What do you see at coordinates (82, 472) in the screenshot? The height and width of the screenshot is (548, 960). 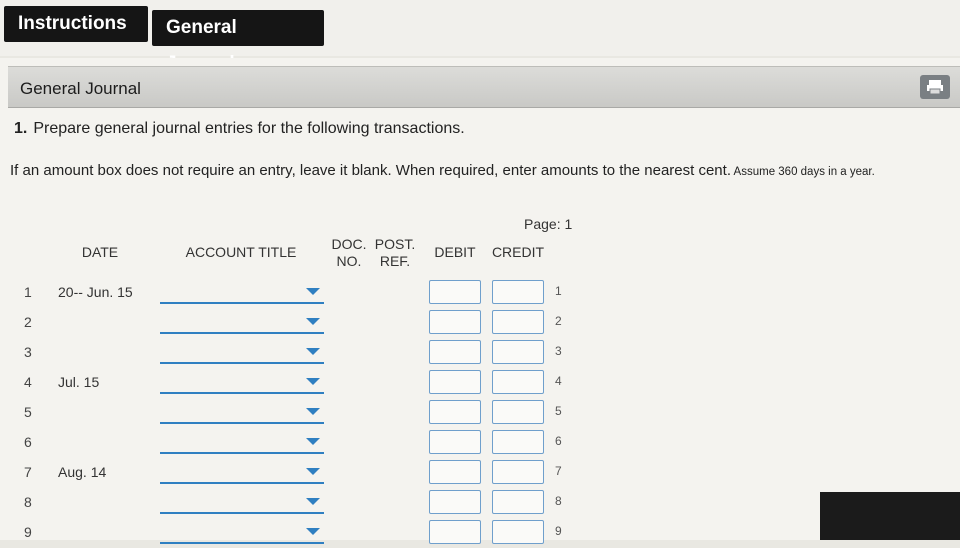 I see `row-date: Aug. 14` at bounding box center [82, 472].